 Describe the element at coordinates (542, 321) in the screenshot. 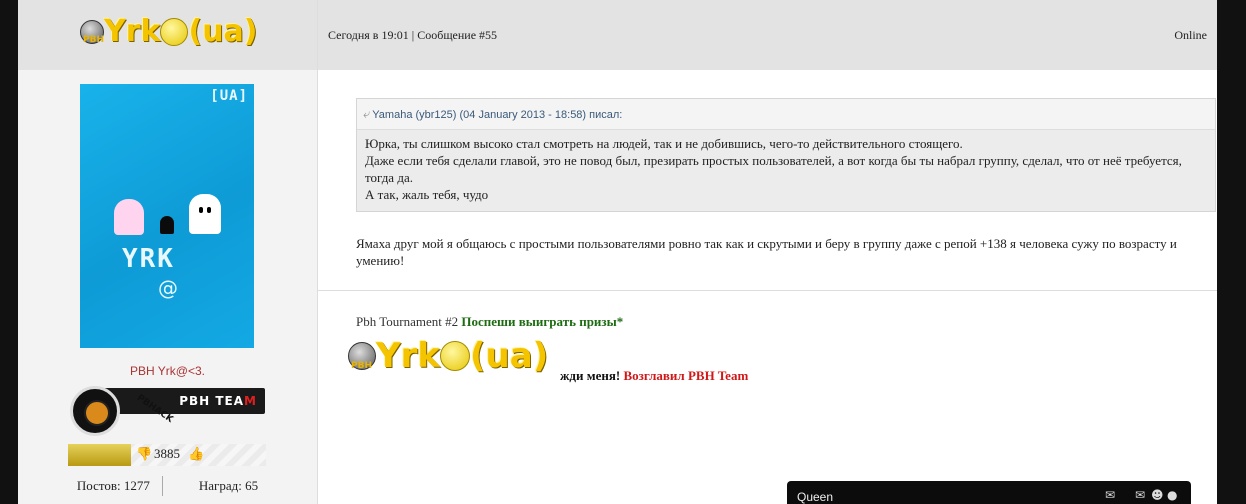

I see `signature-link: Поспеши выиграть призы*` at that location.